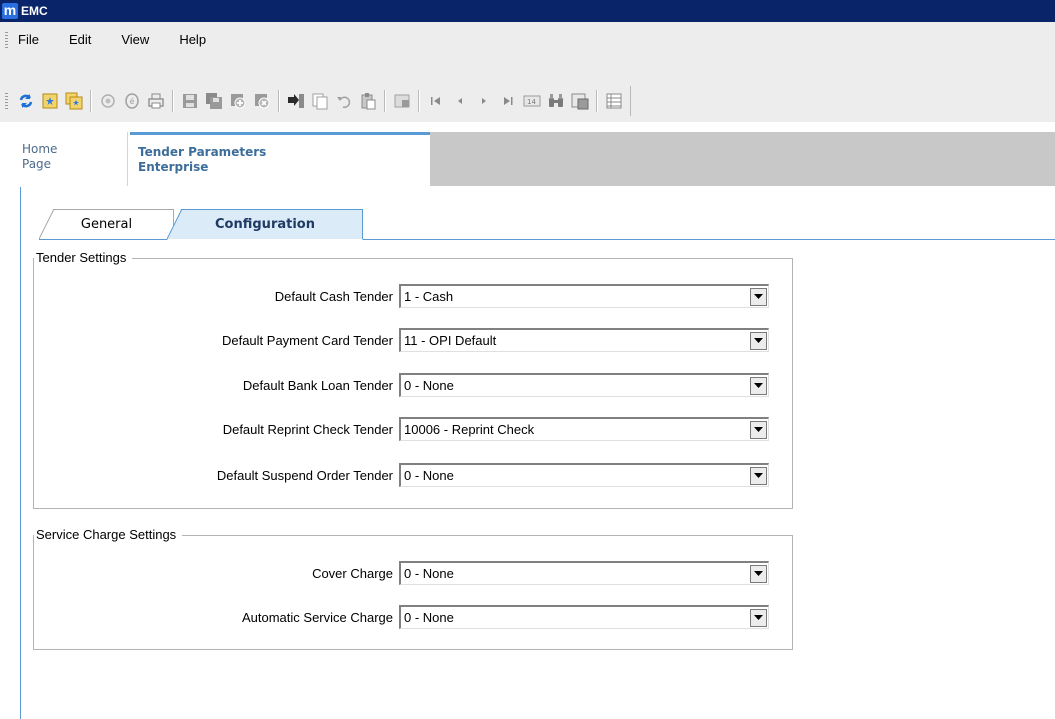 The image size is (1055, 719). I want to click on page-tabs-background, so click(742, 159).